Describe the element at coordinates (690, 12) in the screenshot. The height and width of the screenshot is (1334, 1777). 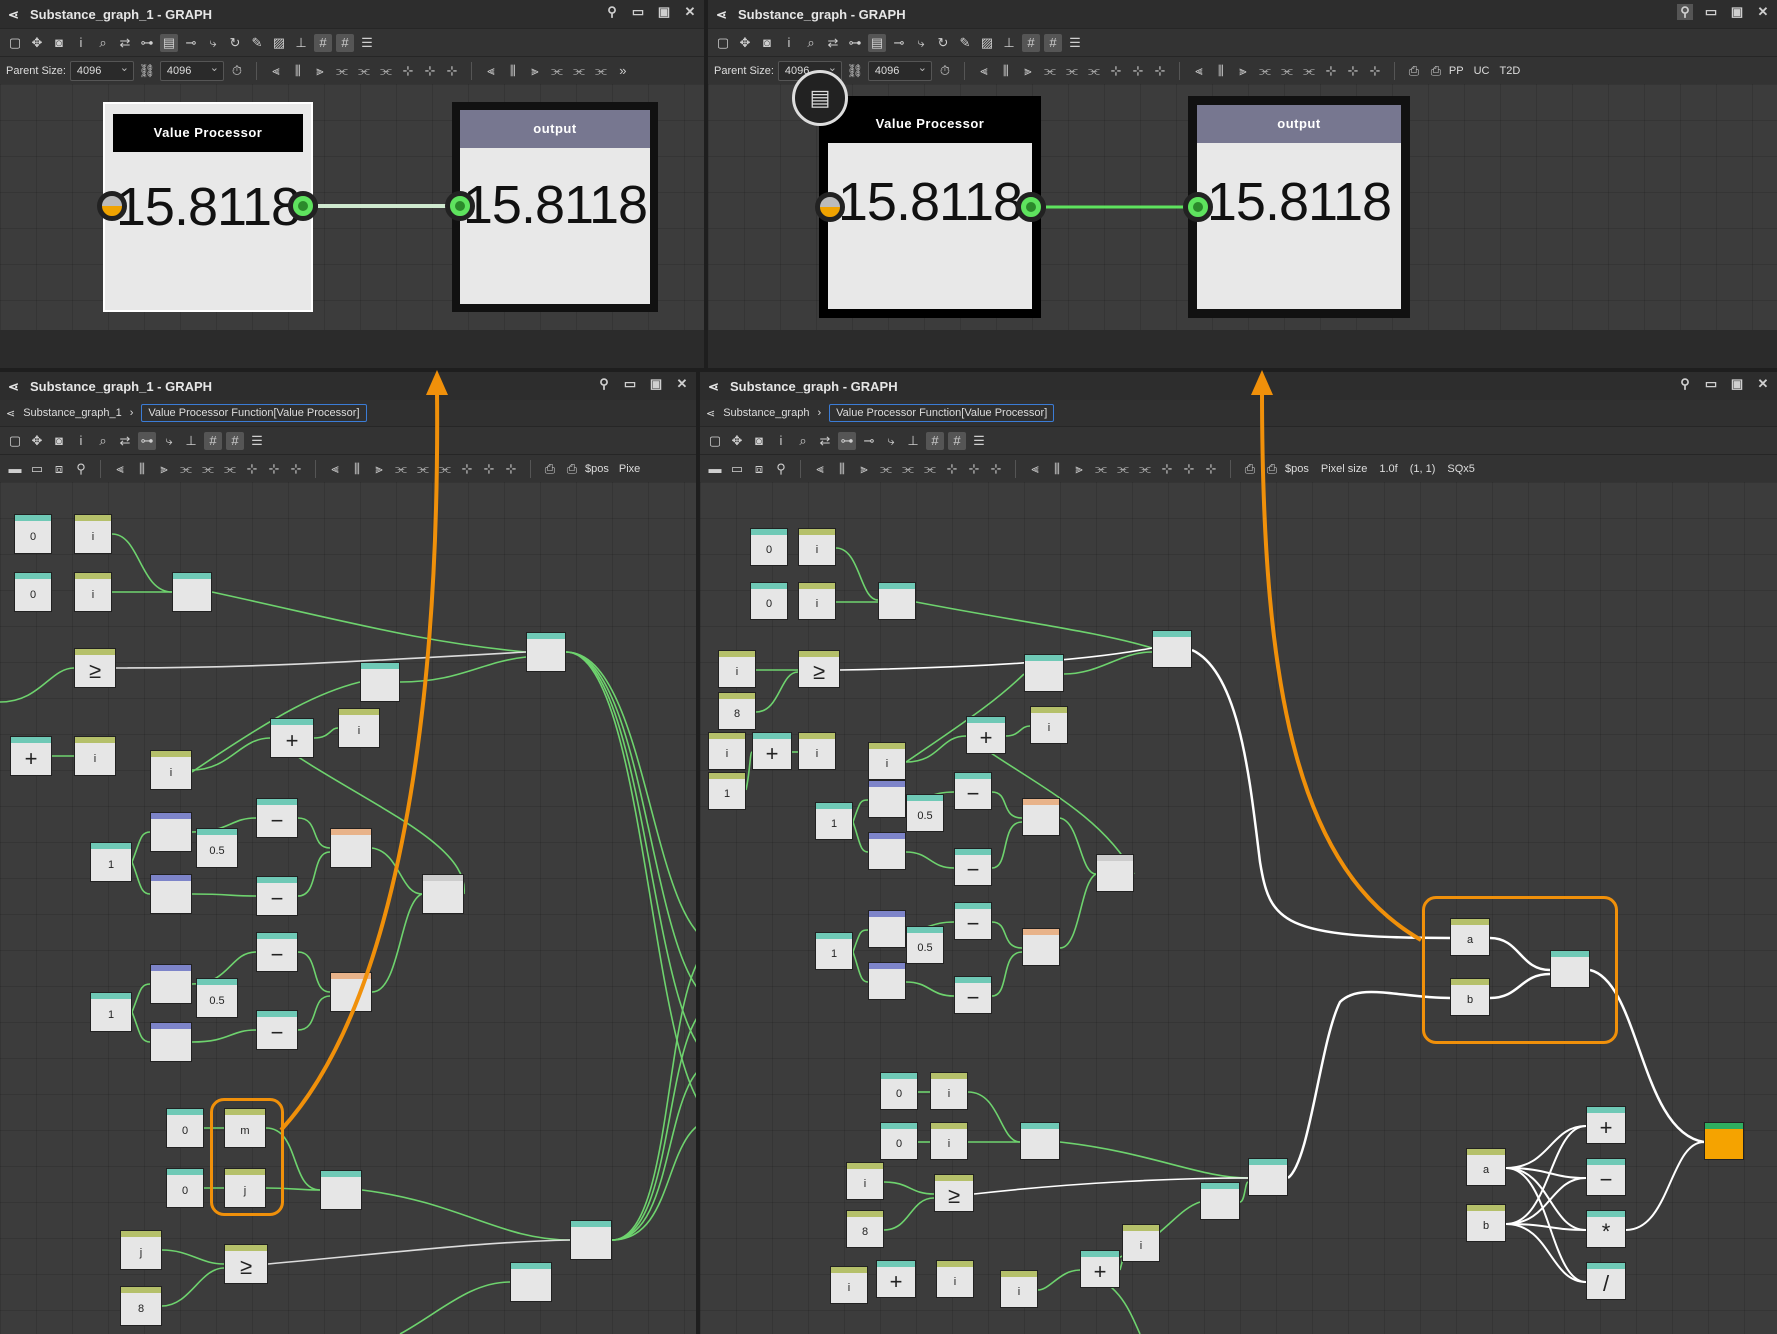
I see `close-icon: ✕` at that location.